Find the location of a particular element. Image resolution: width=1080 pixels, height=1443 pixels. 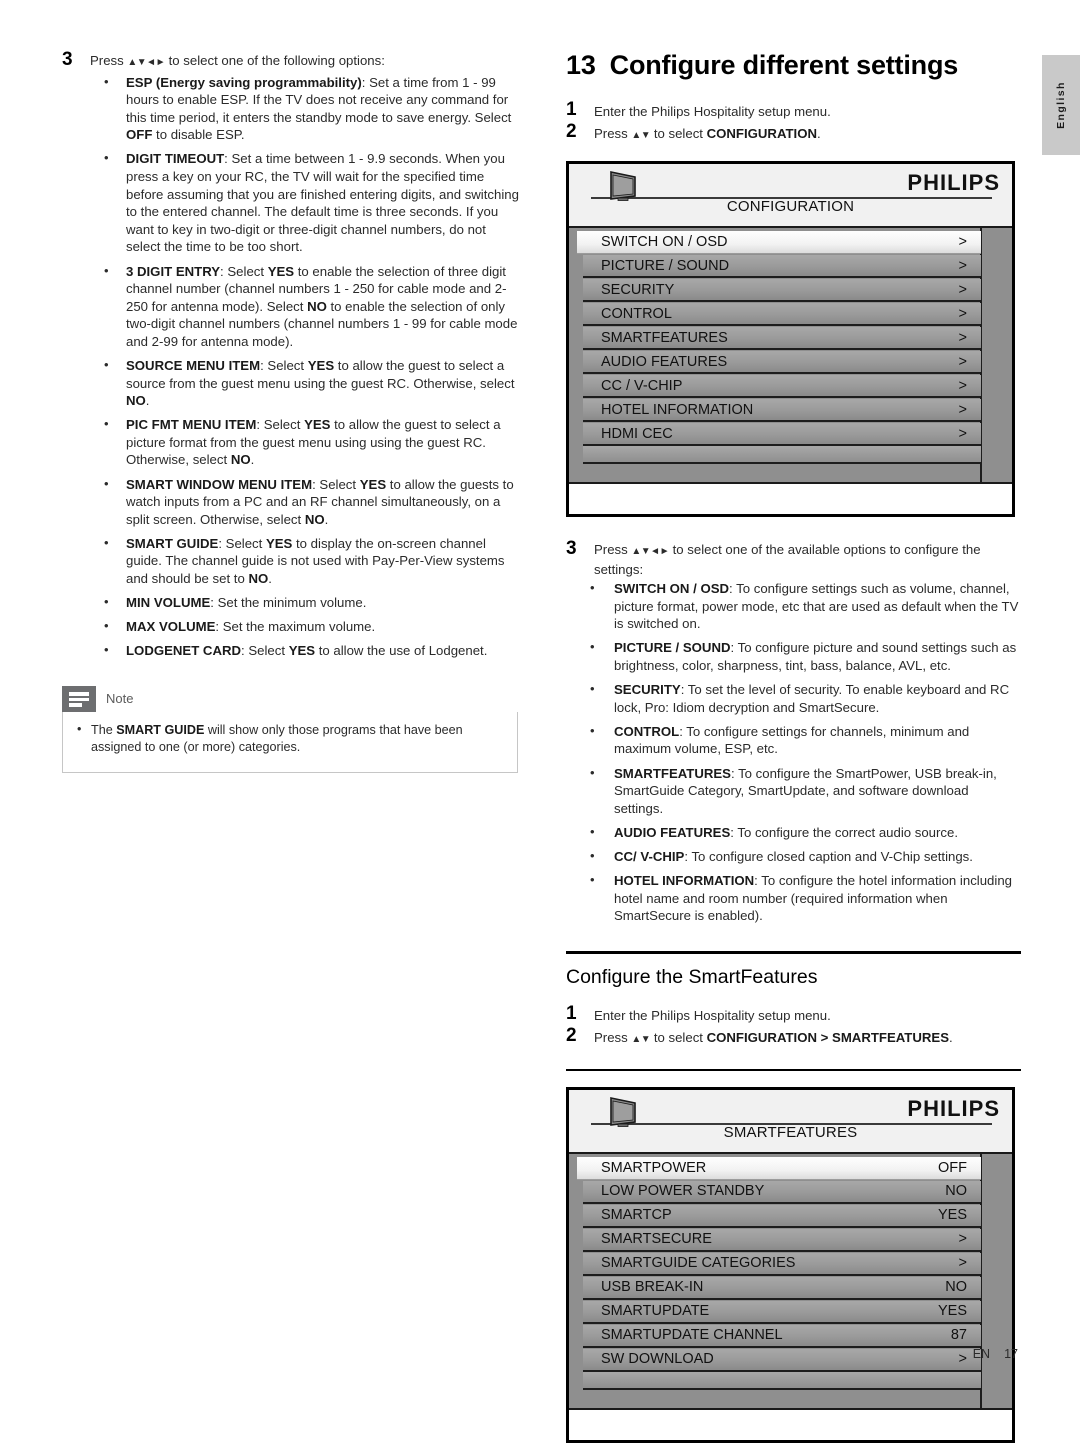

osd-menu-item-value: NO is located at coordinates (956, 1287).